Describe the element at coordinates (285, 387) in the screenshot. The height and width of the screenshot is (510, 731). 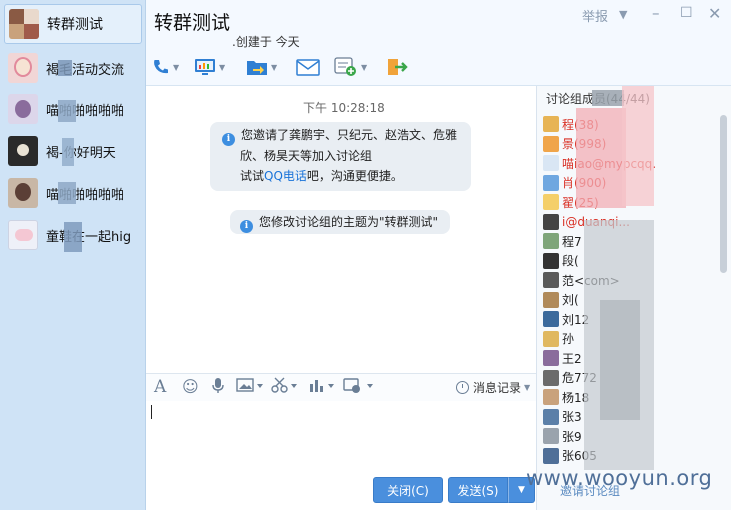
I see `screenshot-scissors-icon` at that location.